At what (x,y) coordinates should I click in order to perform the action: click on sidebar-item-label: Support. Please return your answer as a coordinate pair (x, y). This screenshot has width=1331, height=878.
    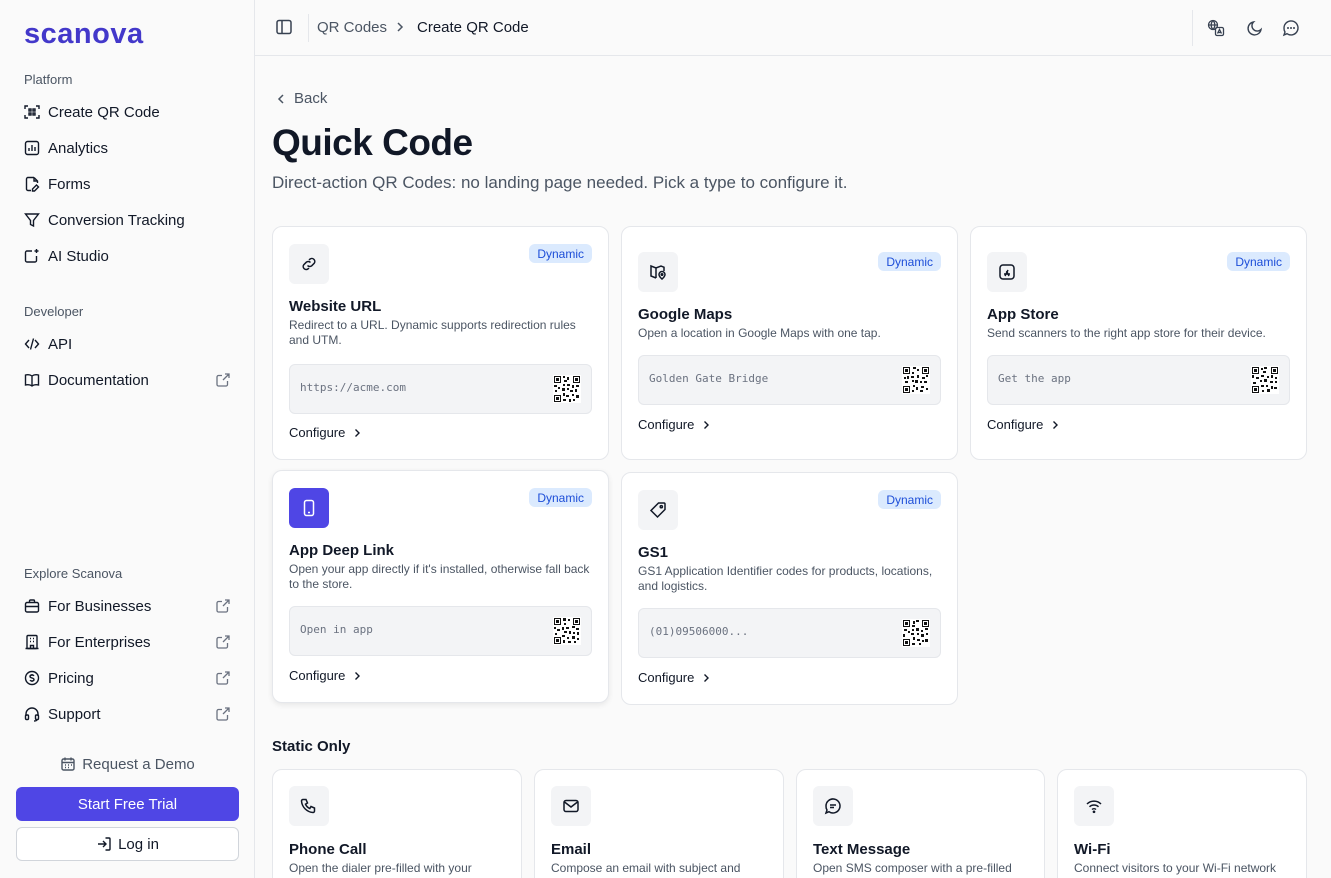
    Looking at the image, I should click on (74, 714).